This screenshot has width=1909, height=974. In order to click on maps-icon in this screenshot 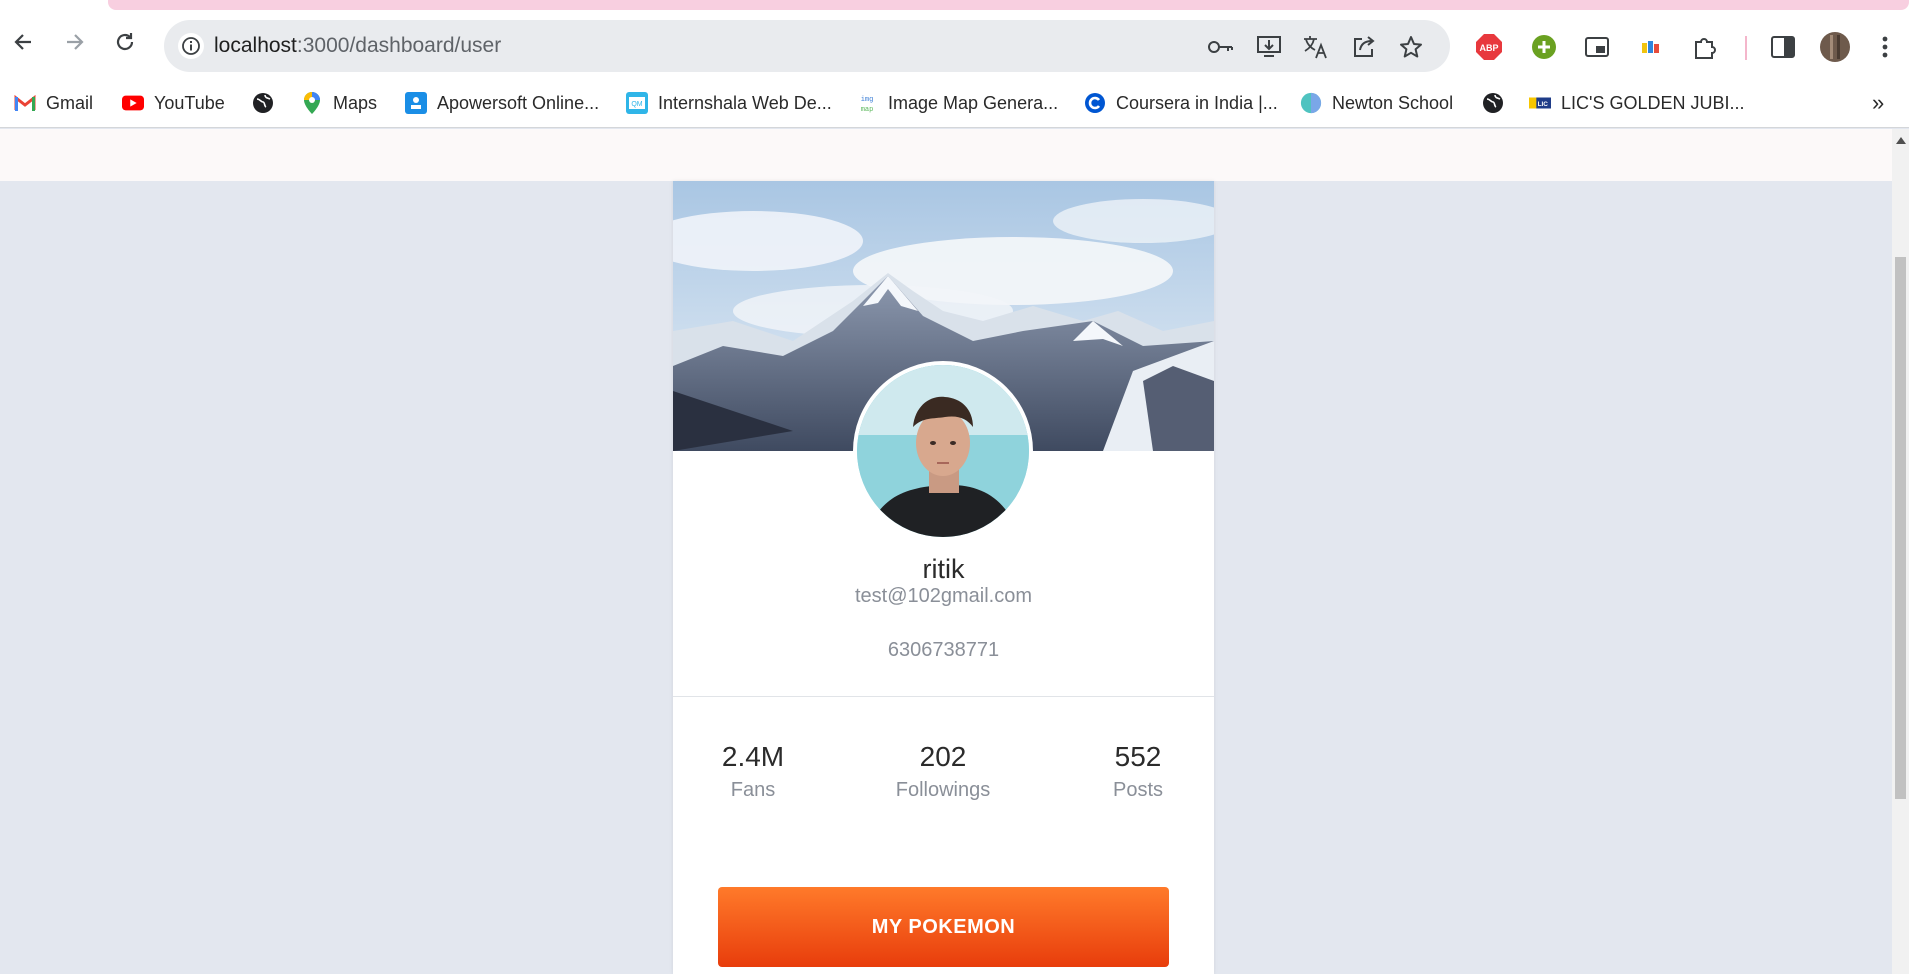, I will do `click(312, 103)`.